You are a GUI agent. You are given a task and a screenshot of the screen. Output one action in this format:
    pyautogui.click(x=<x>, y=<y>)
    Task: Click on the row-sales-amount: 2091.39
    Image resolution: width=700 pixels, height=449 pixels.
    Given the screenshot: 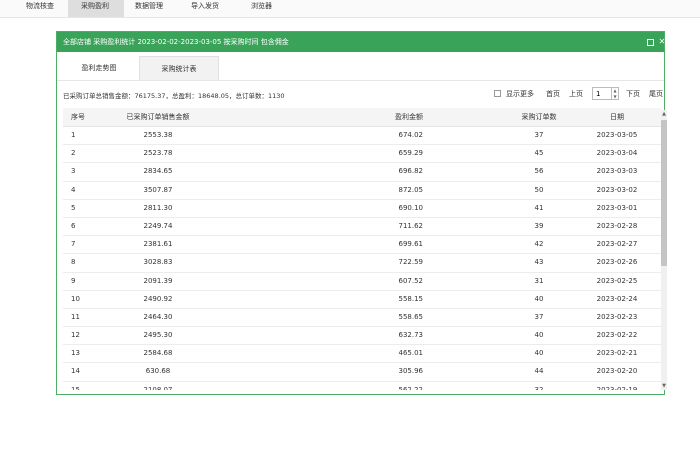 What is the action you would take?
    pyautogui.click(x=158, y=280)
    